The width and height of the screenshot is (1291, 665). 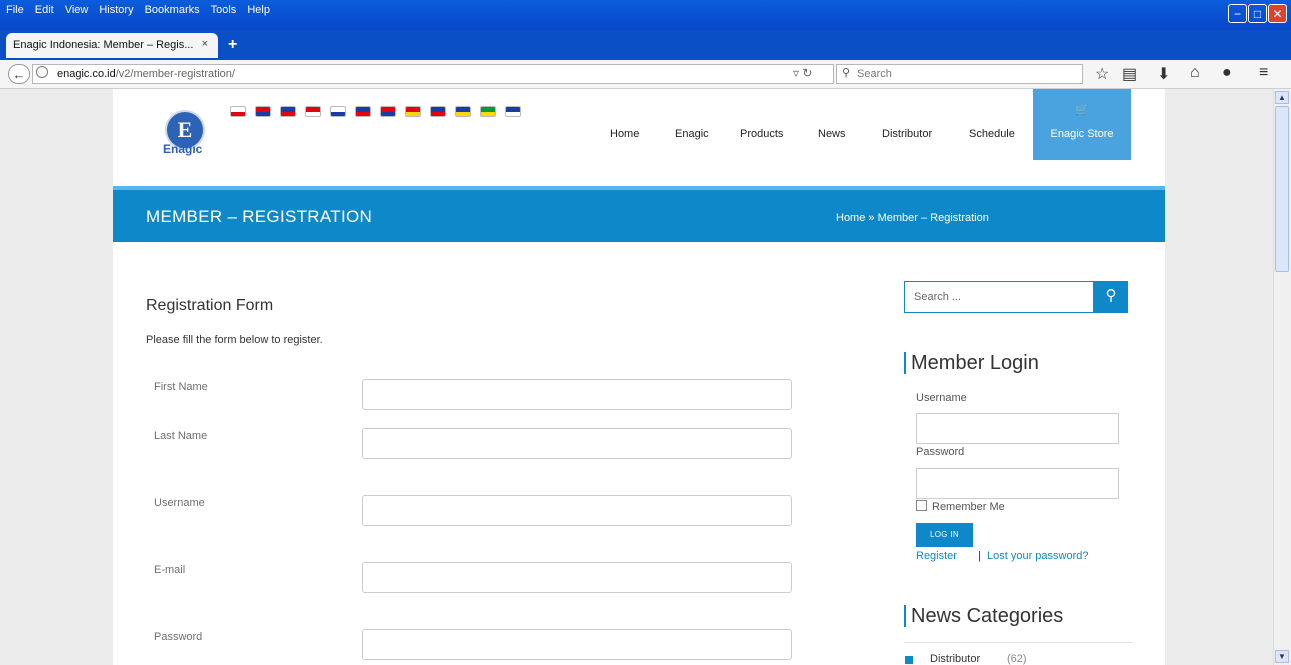 What do you see at coordinates (907, 134) in the screenshot?
I see `nav-distributor: Distributor` at bounding box center [907, 134].